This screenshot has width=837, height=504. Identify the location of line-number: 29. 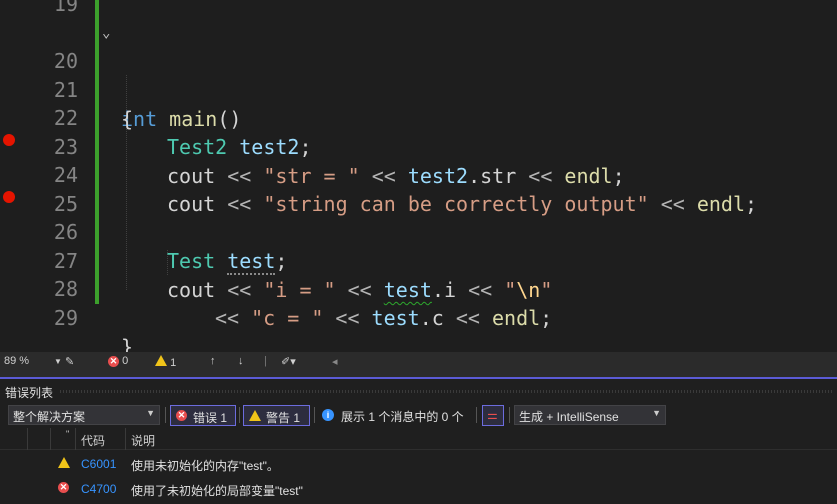
(65, 318).